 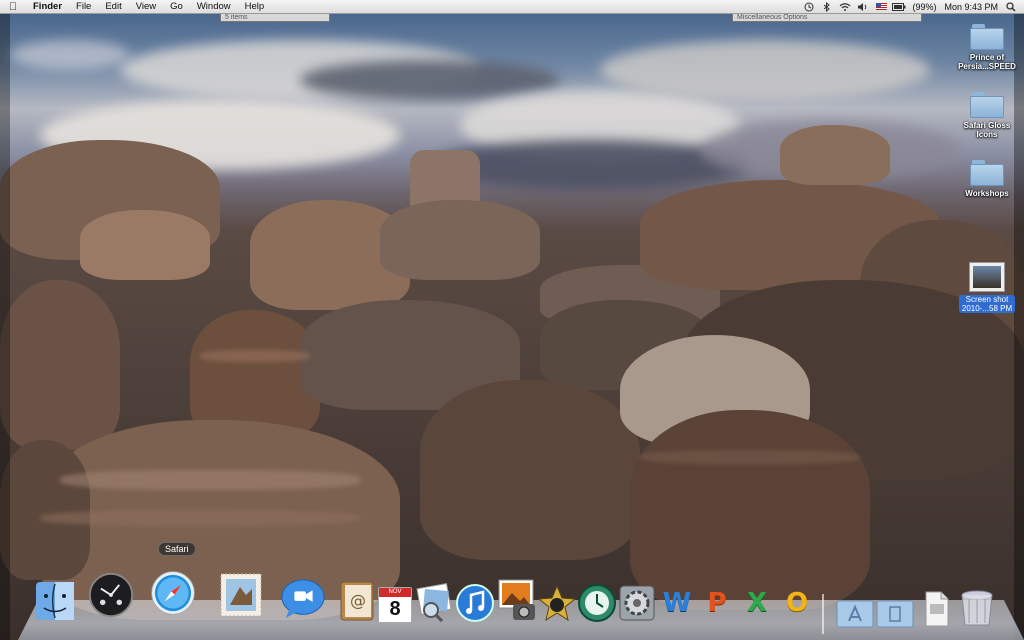 I want to click on menu-file: File, so click(x=83, y=7).